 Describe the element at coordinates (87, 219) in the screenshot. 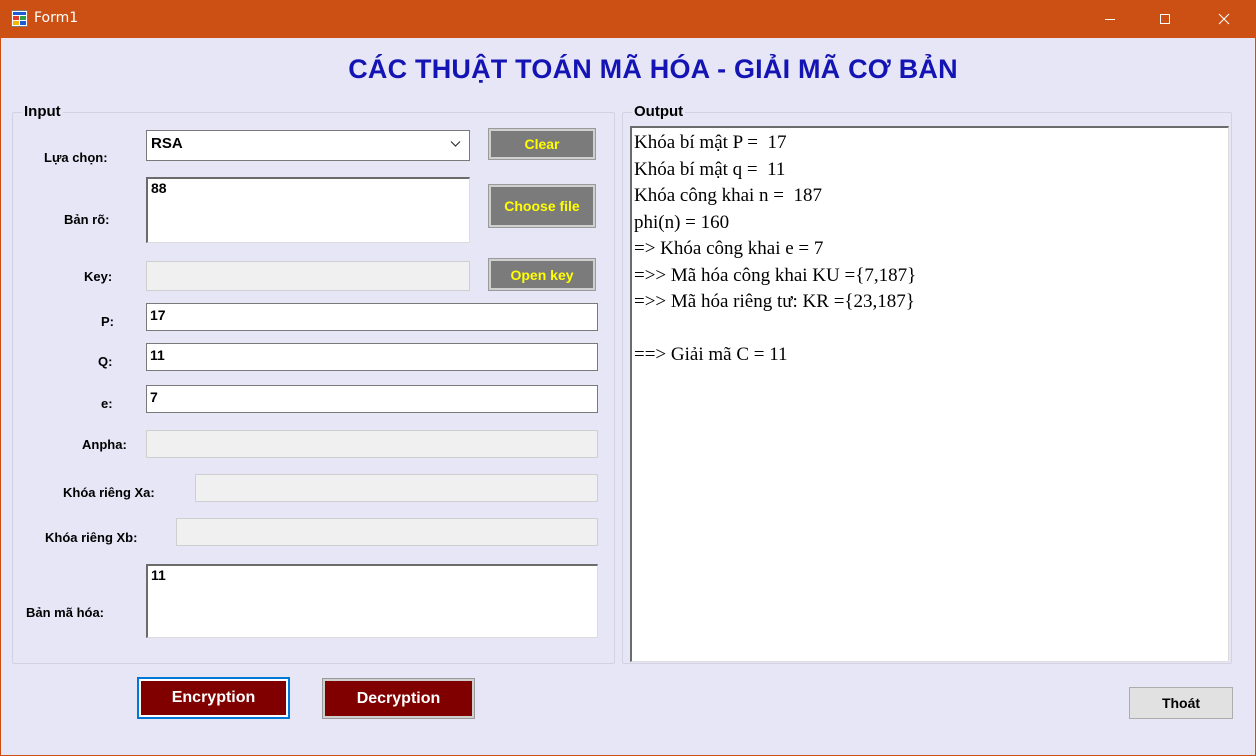

I see `plaintext-label: Bản rõ:` at that location.